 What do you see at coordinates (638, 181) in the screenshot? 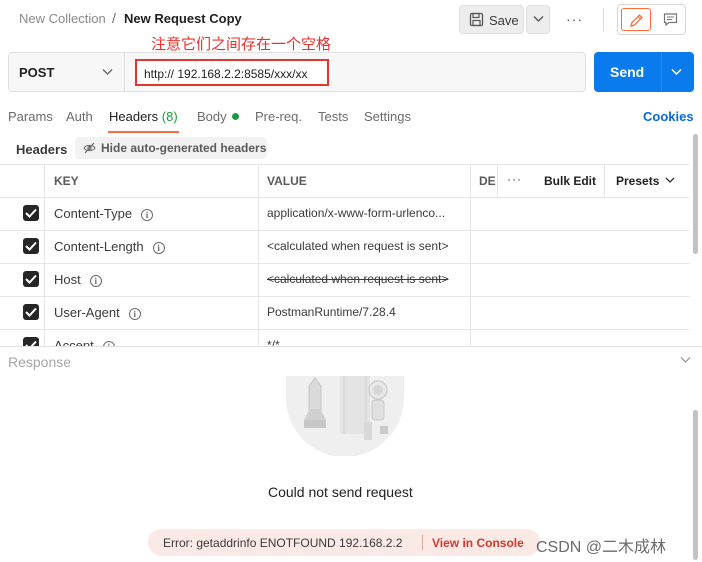
I see `presets-label: Presets` at bounding box center [638, 181].